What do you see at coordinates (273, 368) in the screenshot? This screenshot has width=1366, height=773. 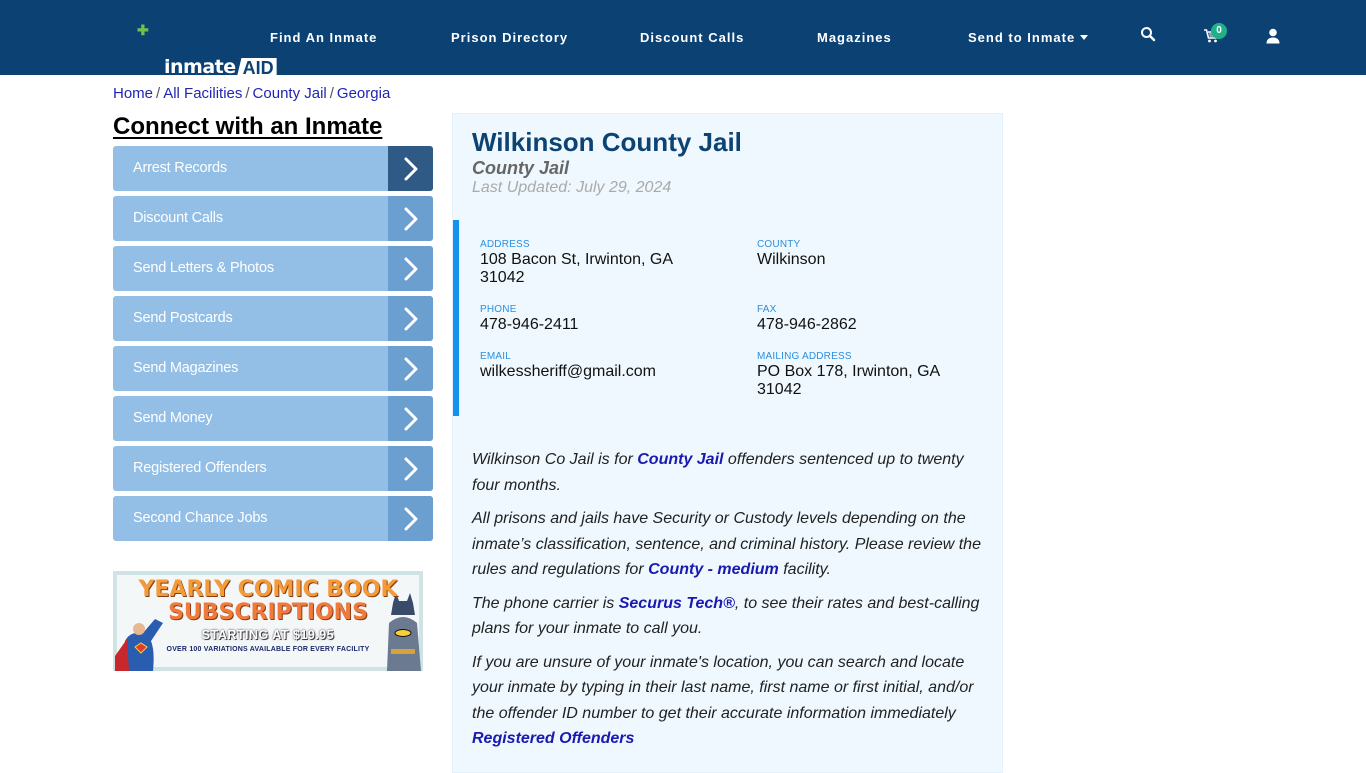 I see `menu-item-send-magazines: Send Magazines` at bounding box center [273, 368].